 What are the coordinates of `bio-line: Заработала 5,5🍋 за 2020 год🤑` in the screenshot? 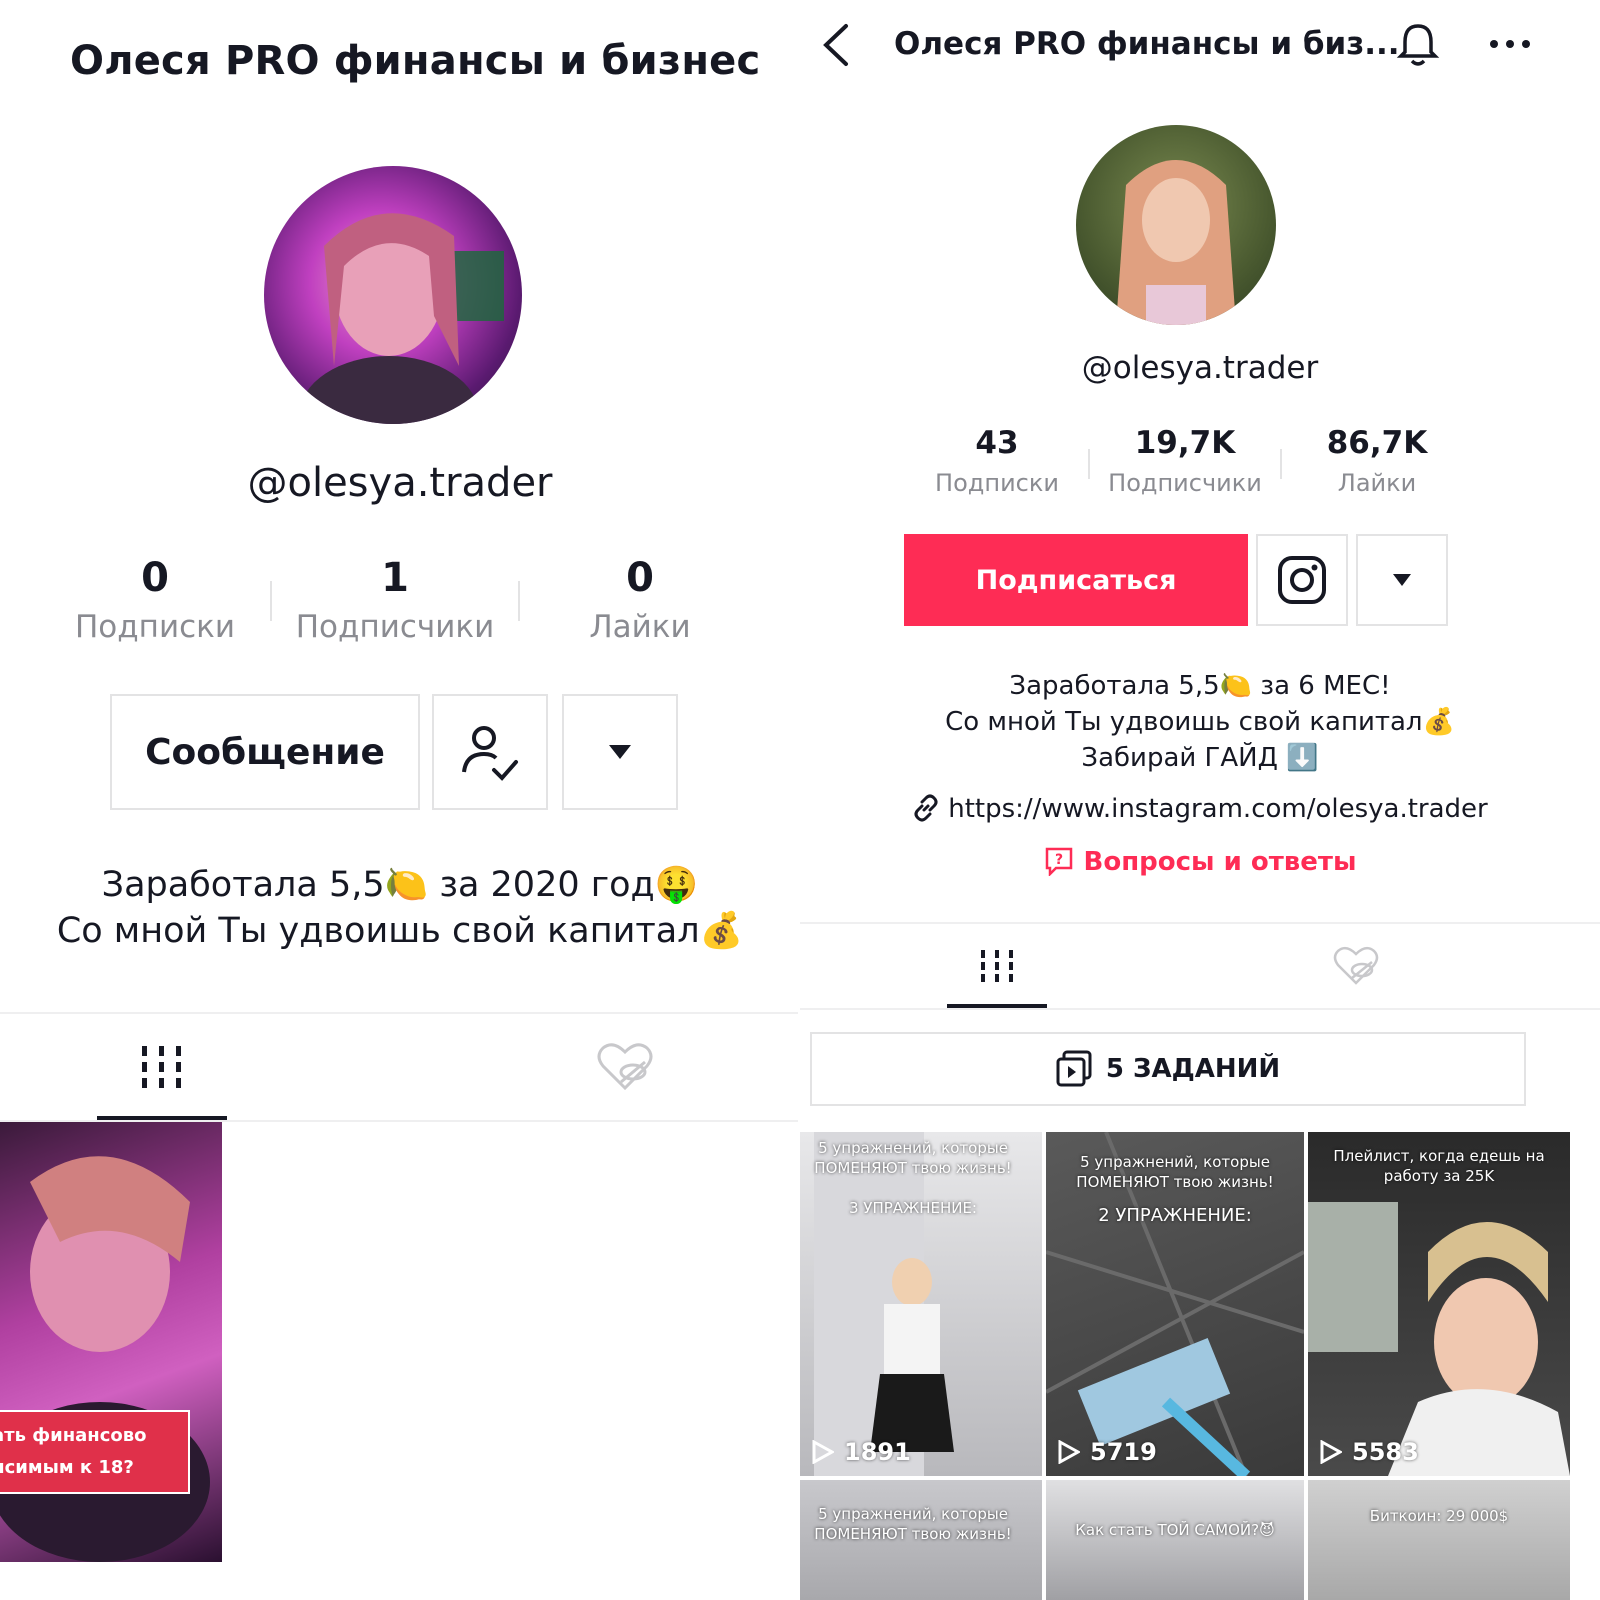 It's located at (400, 885).